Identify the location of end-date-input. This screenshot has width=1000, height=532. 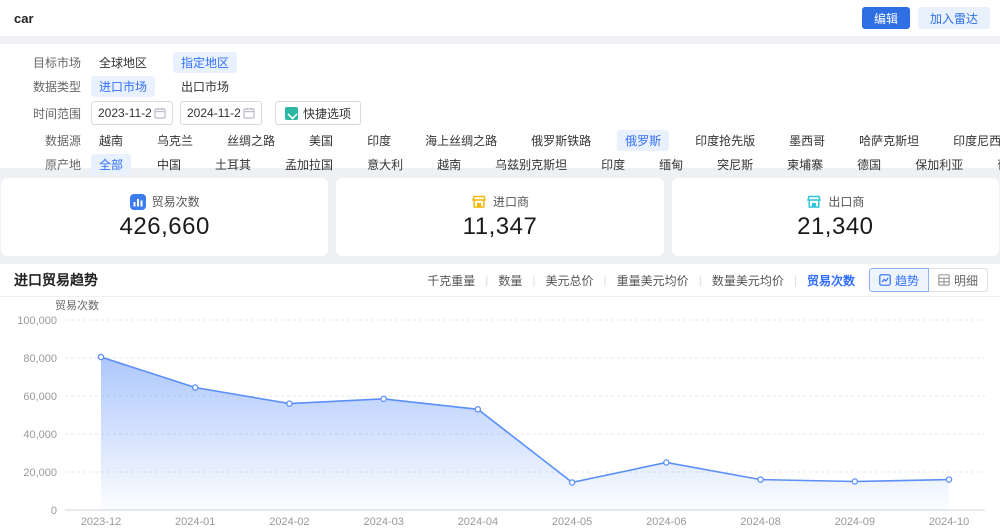
(221, 113).